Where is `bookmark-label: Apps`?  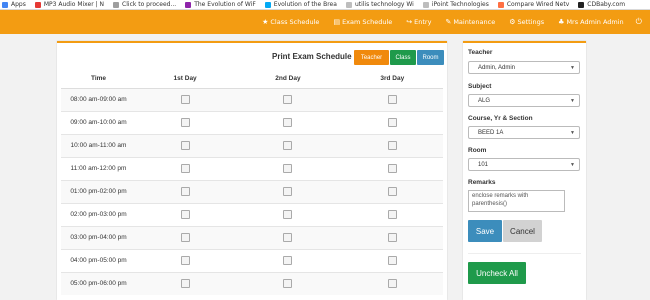
bookmark-label: Apps is located at coordinates (18, 4).